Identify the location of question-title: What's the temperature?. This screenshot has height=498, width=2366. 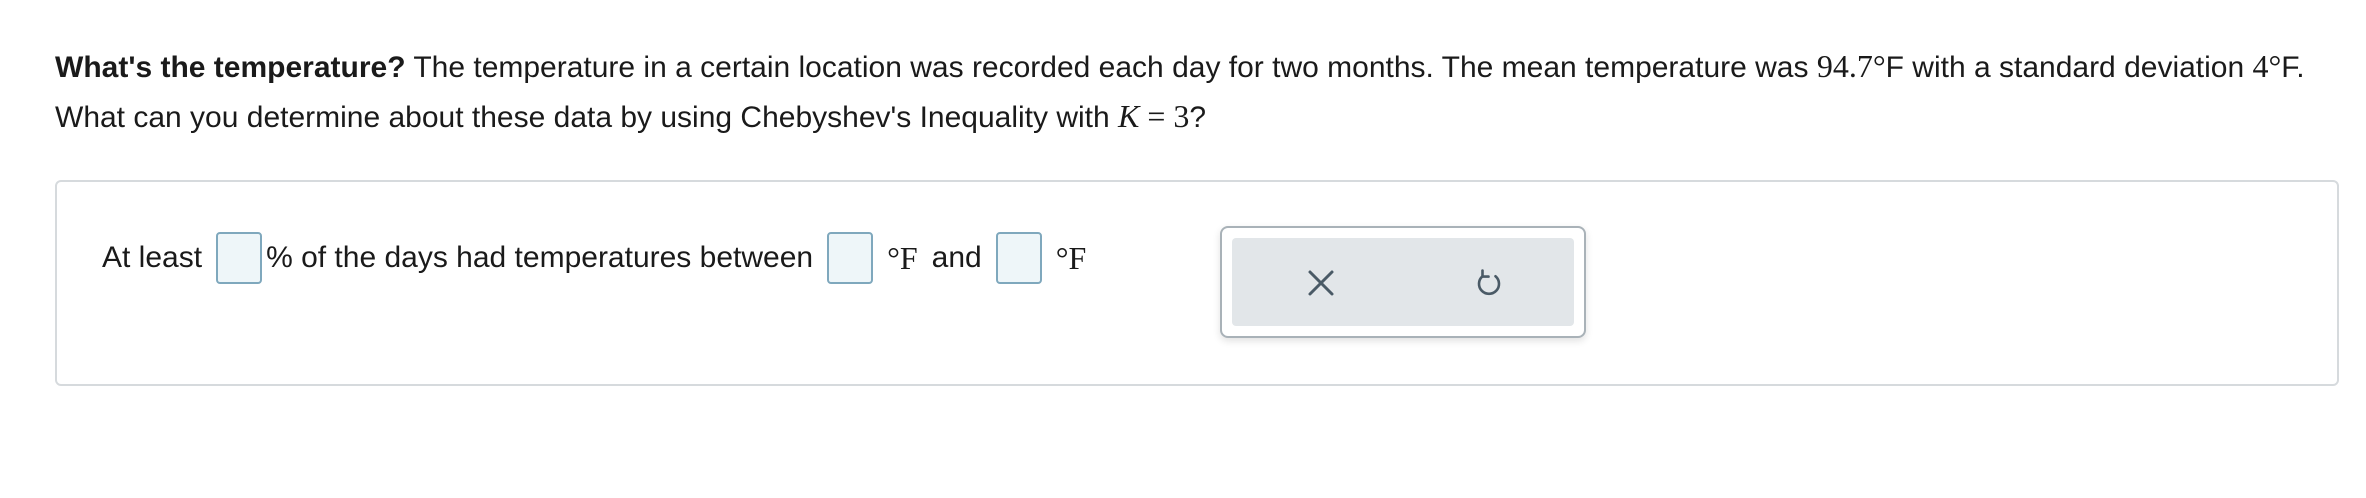
(230, 67).